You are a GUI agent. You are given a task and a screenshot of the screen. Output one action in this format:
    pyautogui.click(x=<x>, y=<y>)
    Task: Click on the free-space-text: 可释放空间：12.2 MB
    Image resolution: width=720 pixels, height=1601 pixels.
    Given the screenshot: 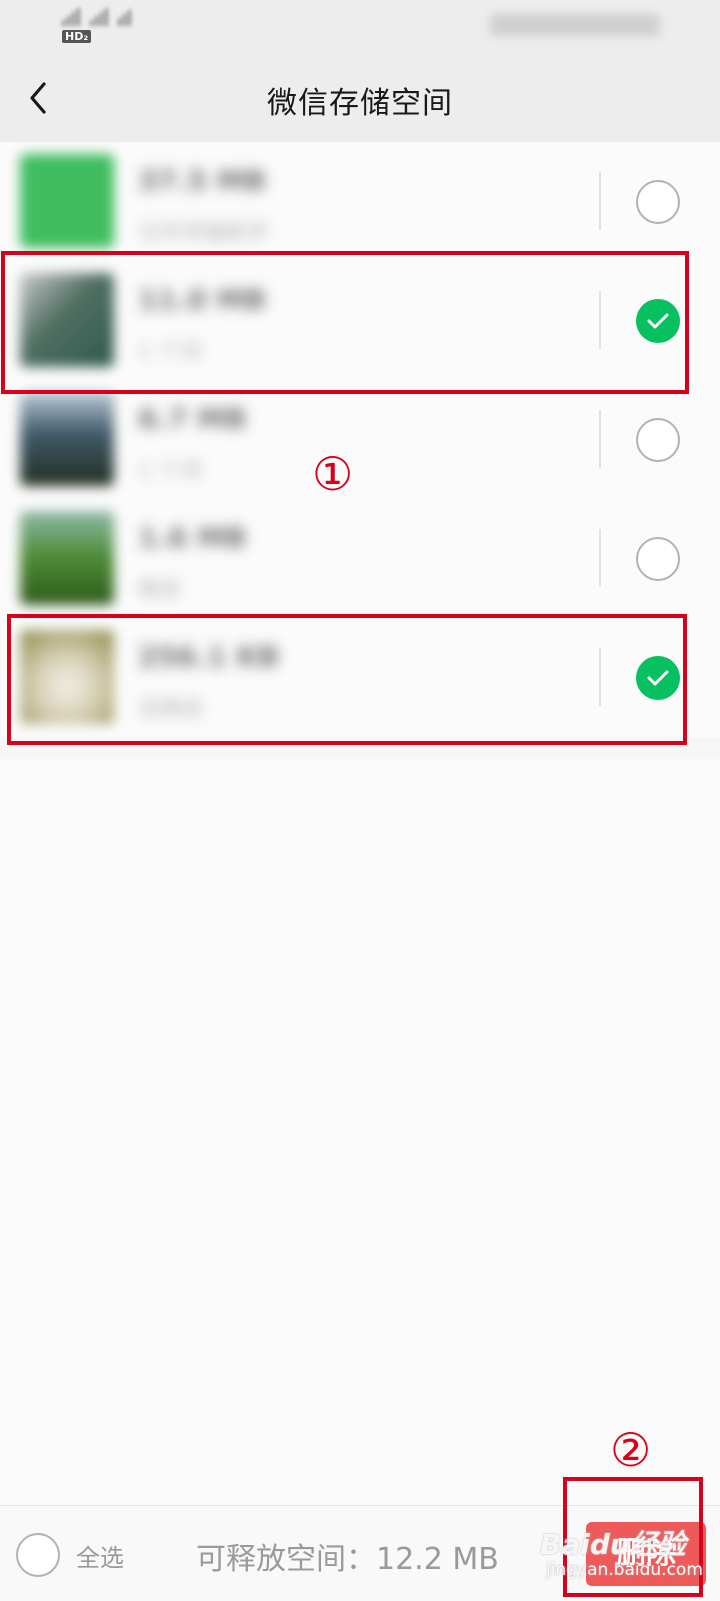 What is the action you would take?
    pyautogui.click(x=347, y=1559)
    